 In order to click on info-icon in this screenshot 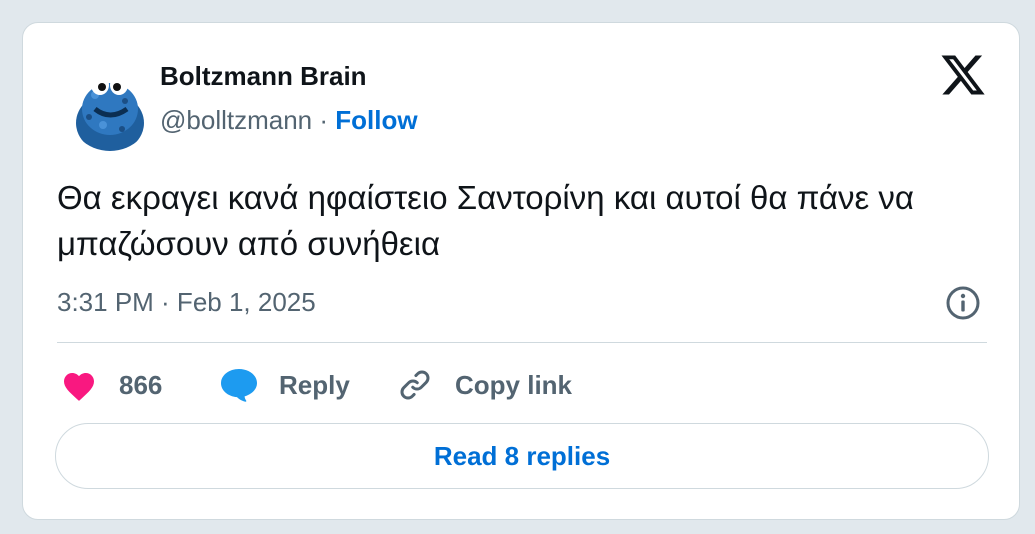, I will do `click(963, 303)`.